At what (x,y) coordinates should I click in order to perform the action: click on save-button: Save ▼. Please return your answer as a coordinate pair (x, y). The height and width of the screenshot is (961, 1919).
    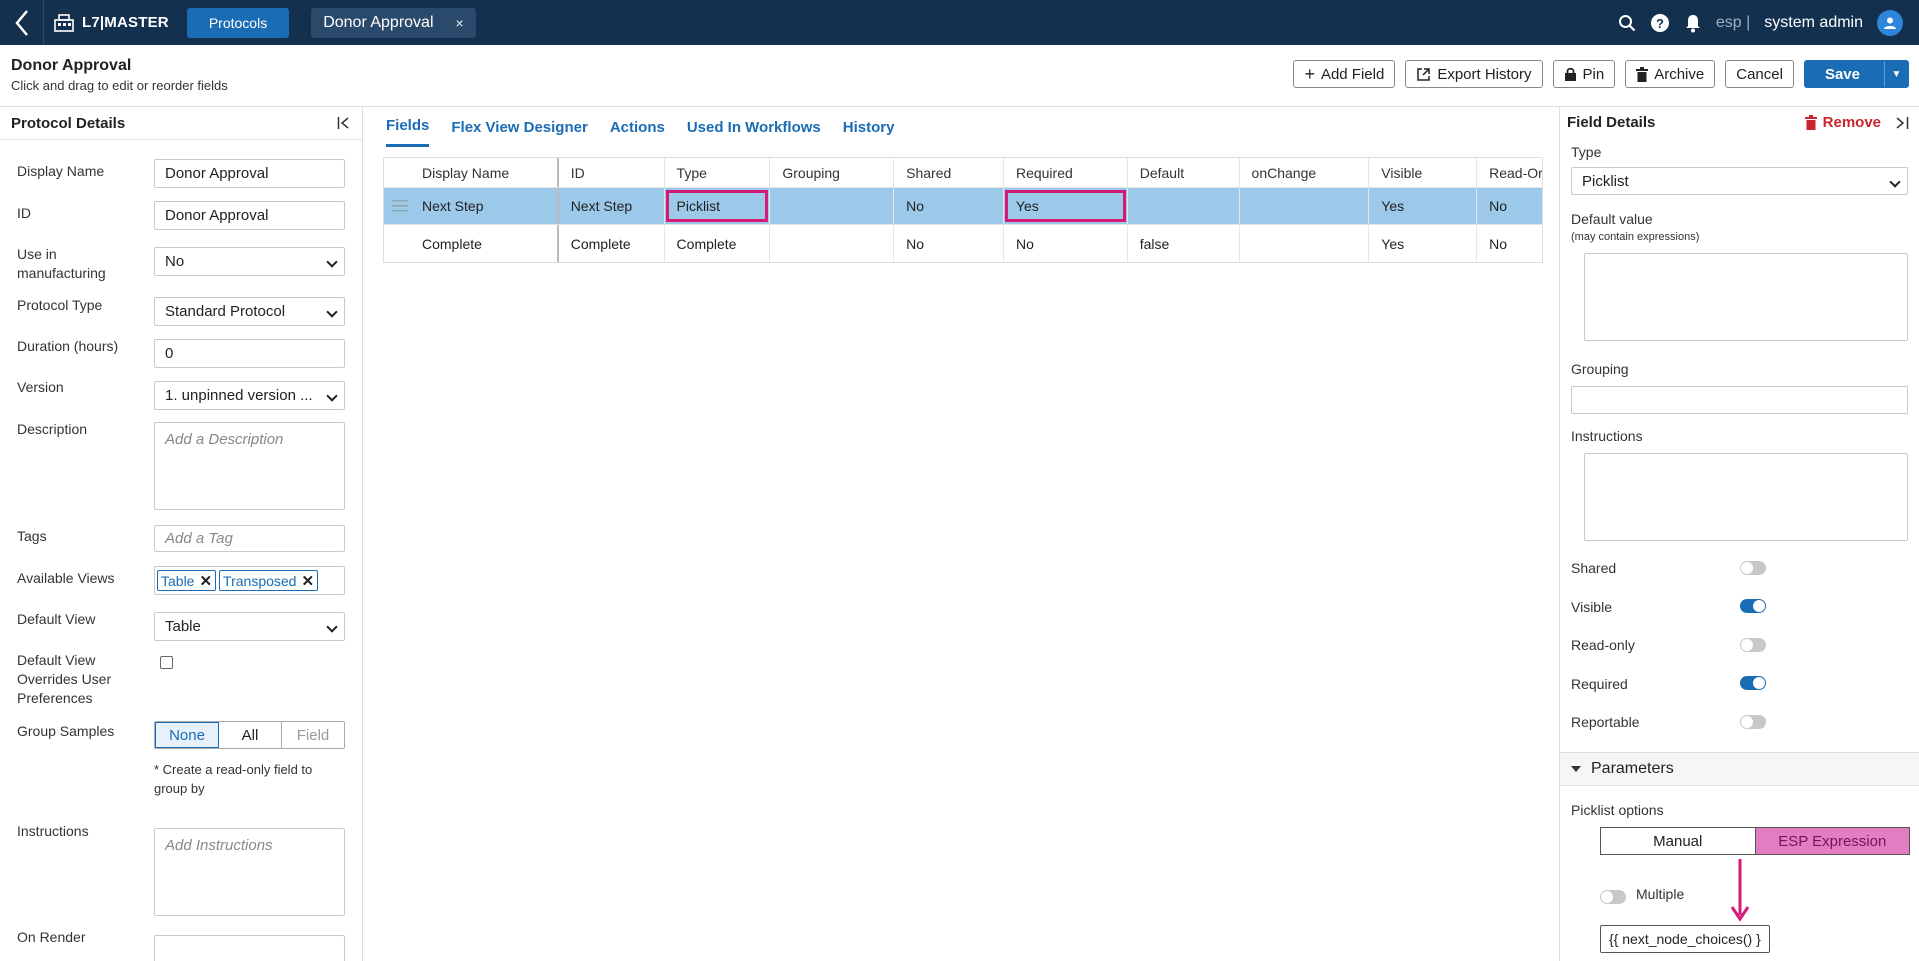
    Looking at the image, I should click on (1856, 74).